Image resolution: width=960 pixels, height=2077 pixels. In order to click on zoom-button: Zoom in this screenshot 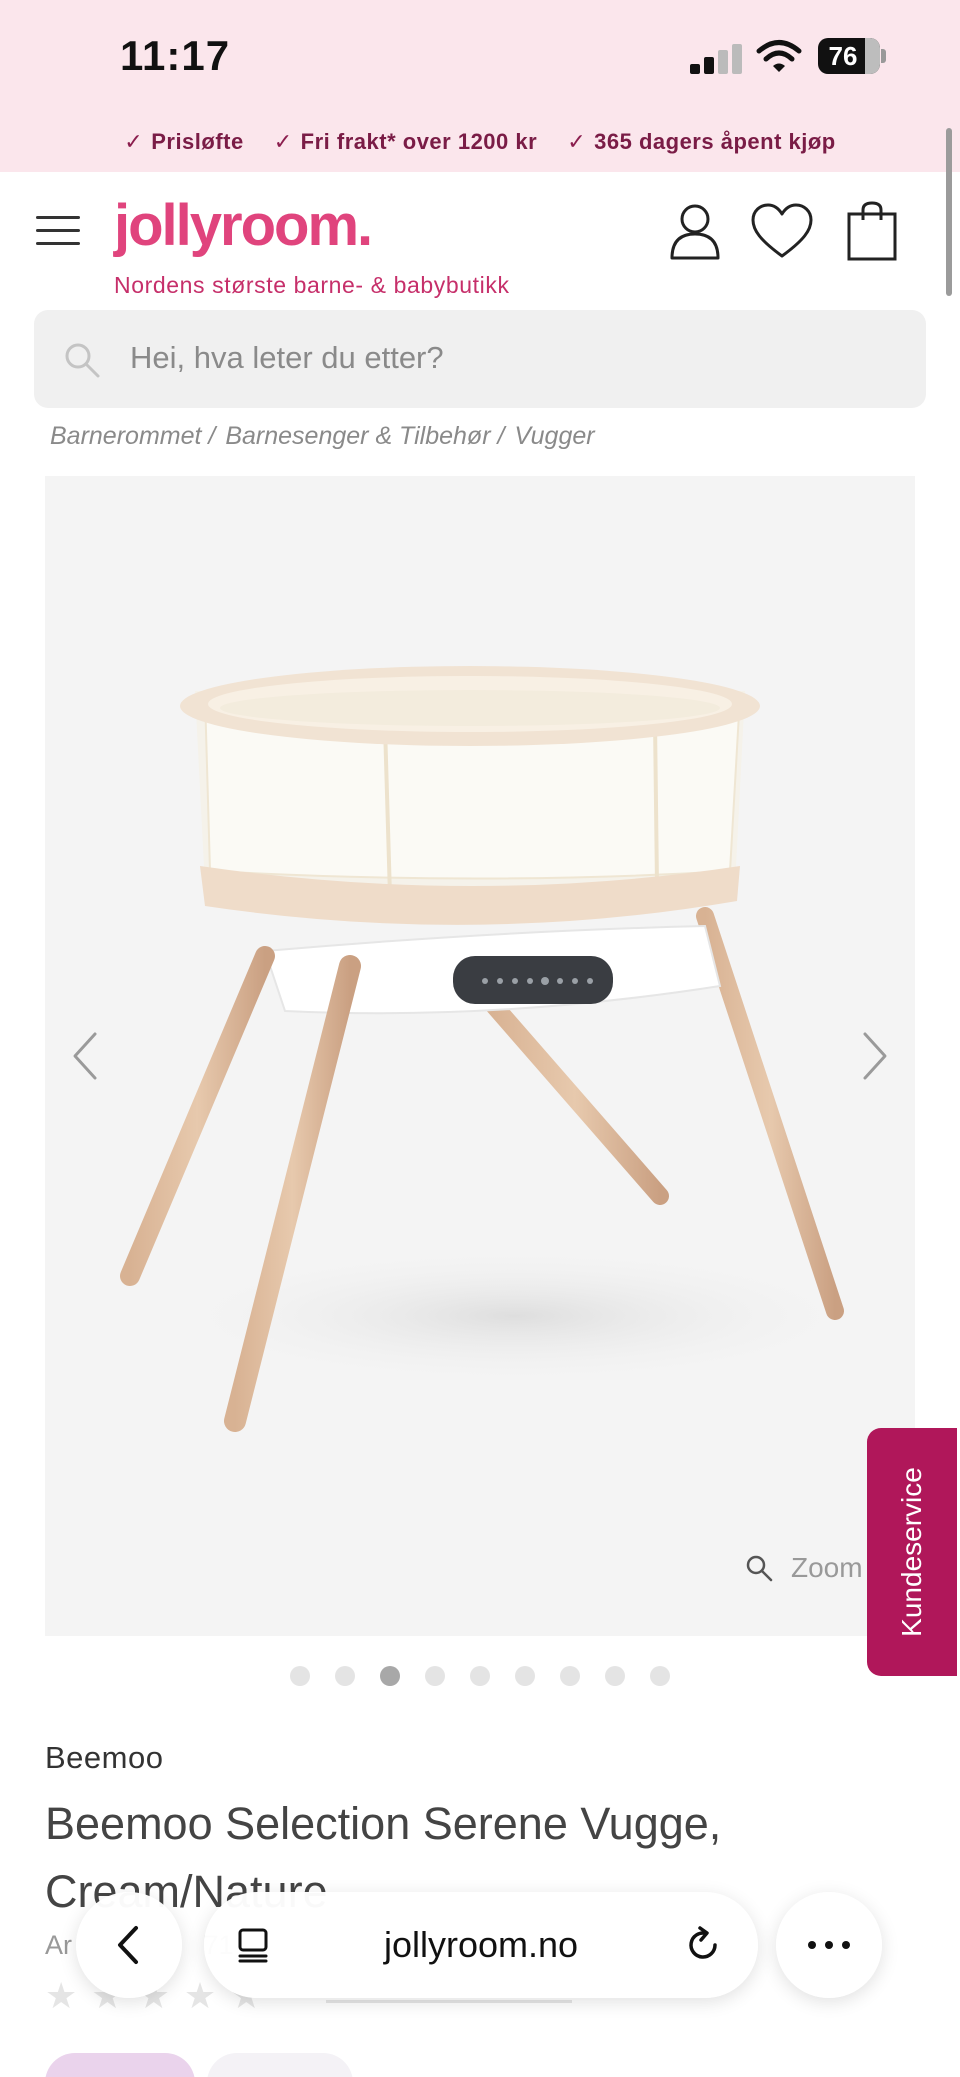, I will do `click(804, 1568)`.